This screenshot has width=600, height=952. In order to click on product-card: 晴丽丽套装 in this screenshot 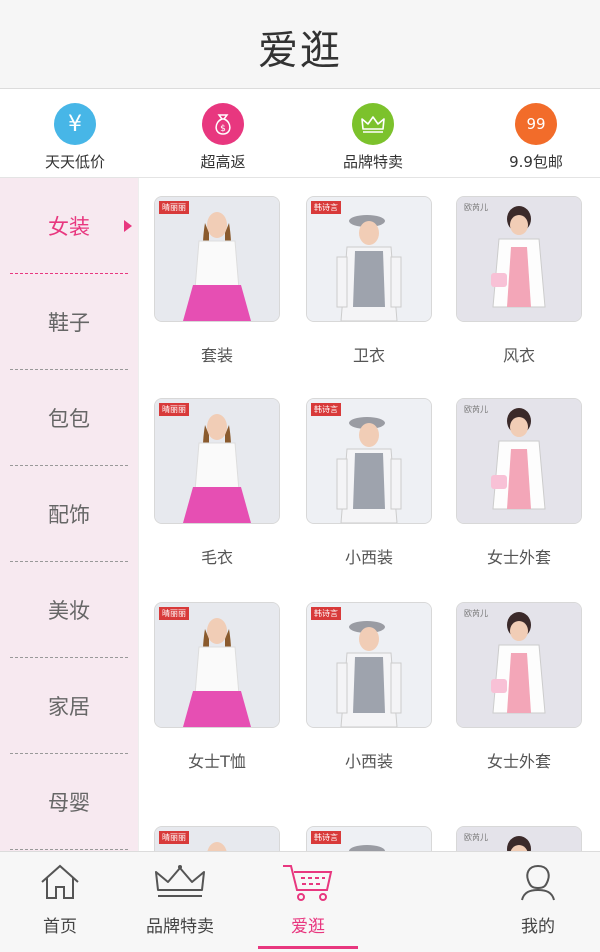, I will do `click(217, 281)`.